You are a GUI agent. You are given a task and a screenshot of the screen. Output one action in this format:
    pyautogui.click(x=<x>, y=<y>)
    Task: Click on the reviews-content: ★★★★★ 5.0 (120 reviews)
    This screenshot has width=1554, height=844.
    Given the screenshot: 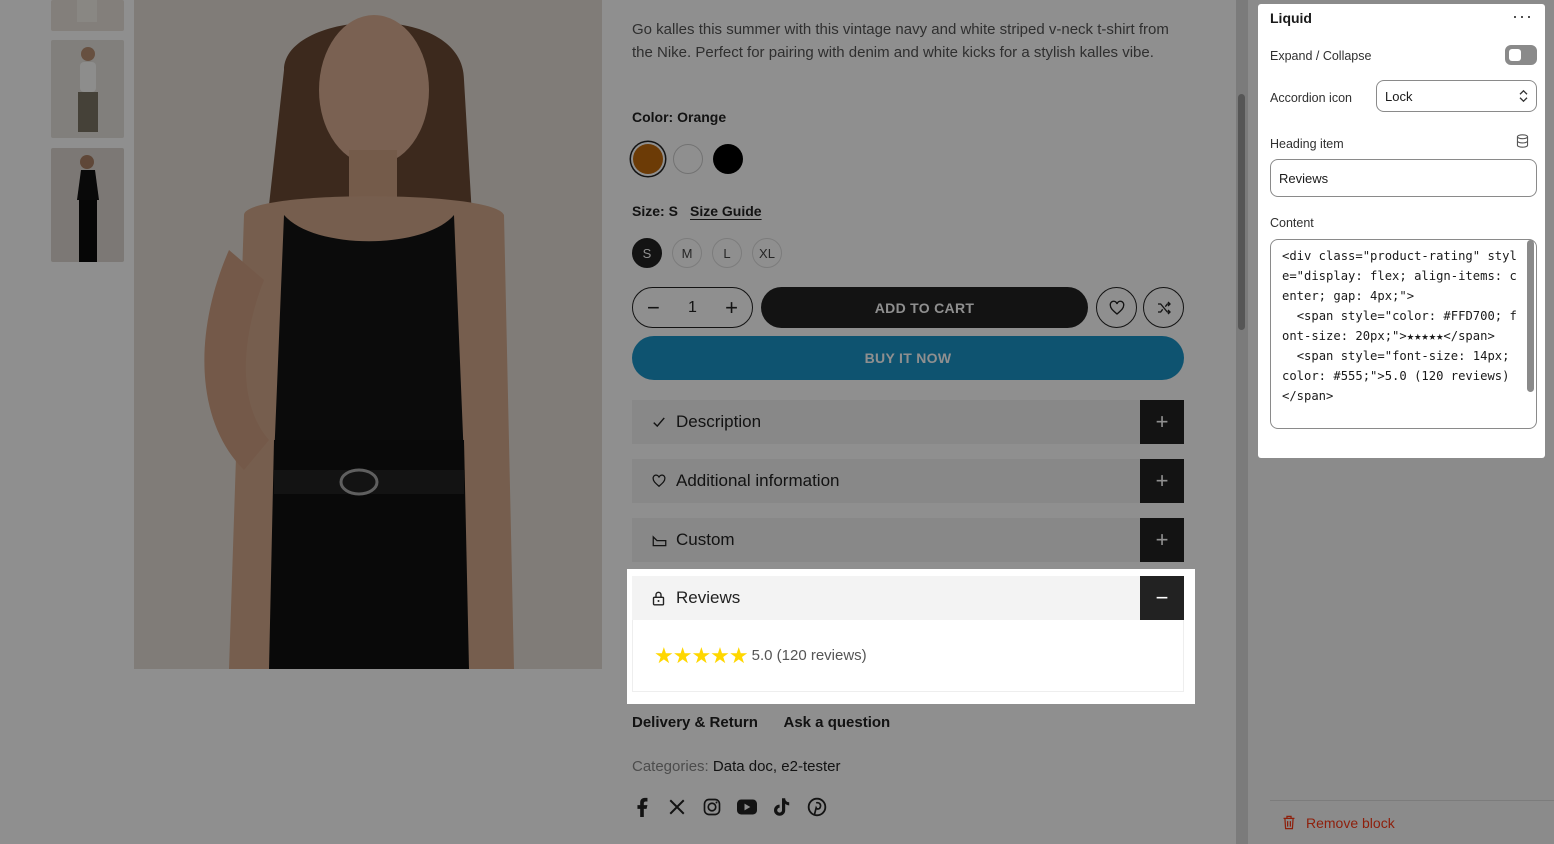 What is the action you would take?
    pyautogui.click(x=908, y=656)
    